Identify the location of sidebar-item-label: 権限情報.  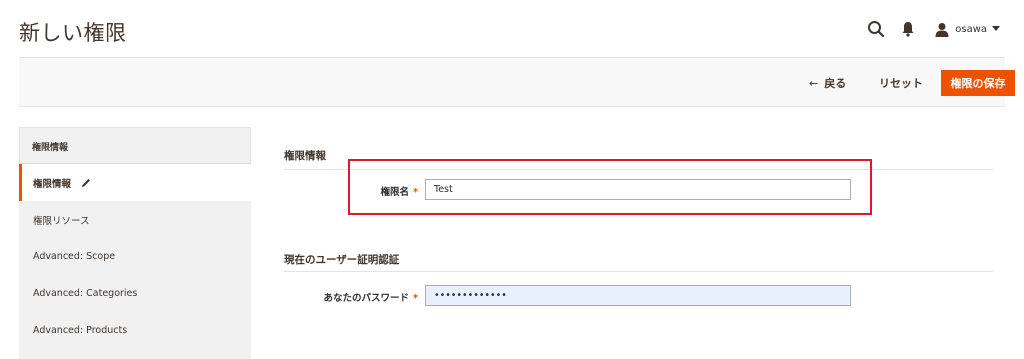
(52, 184).